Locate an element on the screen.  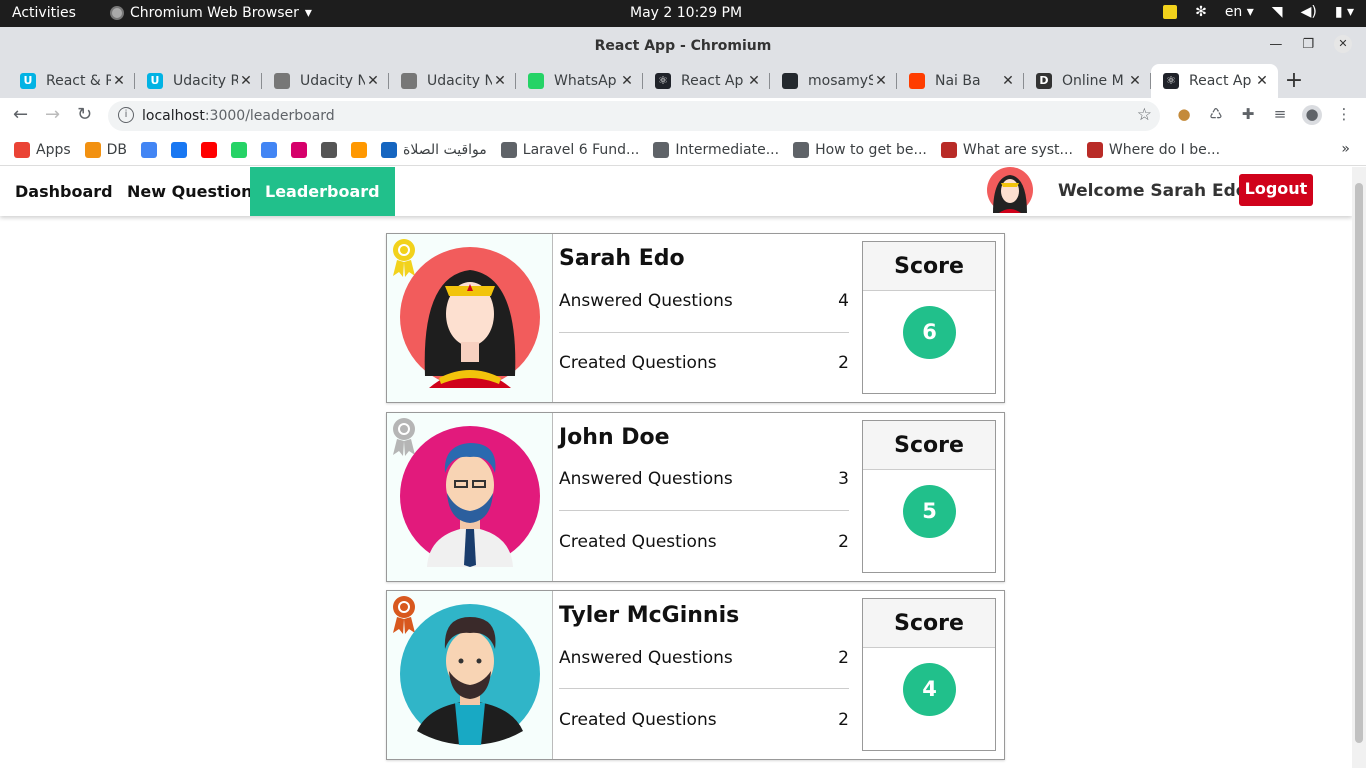
forward-arrow-icon: → is located at coordinates (52, 114).